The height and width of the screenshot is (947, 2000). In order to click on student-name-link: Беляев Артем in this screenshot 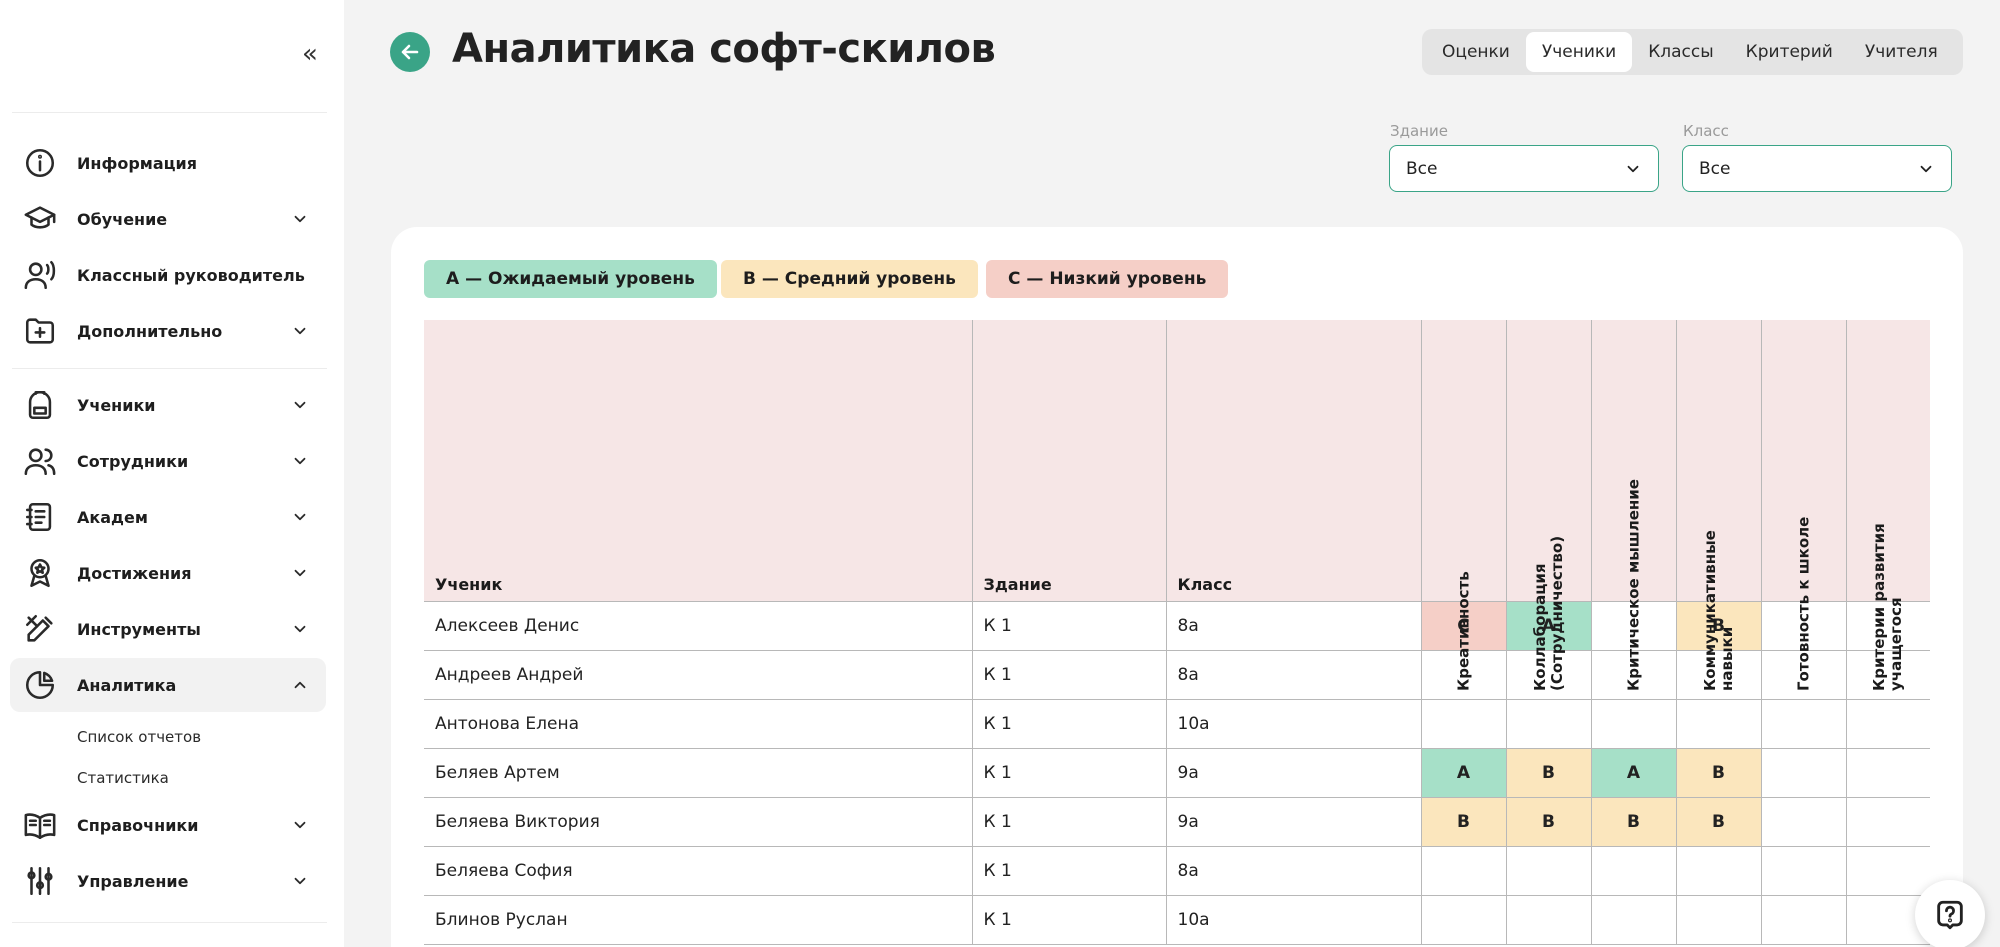, I will do `click(698, 772)`.